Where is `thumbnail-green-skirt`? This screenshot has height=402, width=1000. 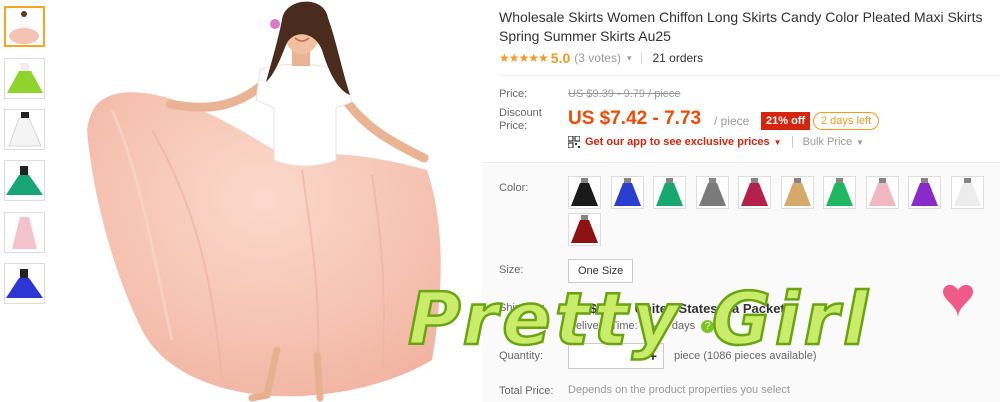 thumbnail-green-skirt is located at coordinates (24, 180).